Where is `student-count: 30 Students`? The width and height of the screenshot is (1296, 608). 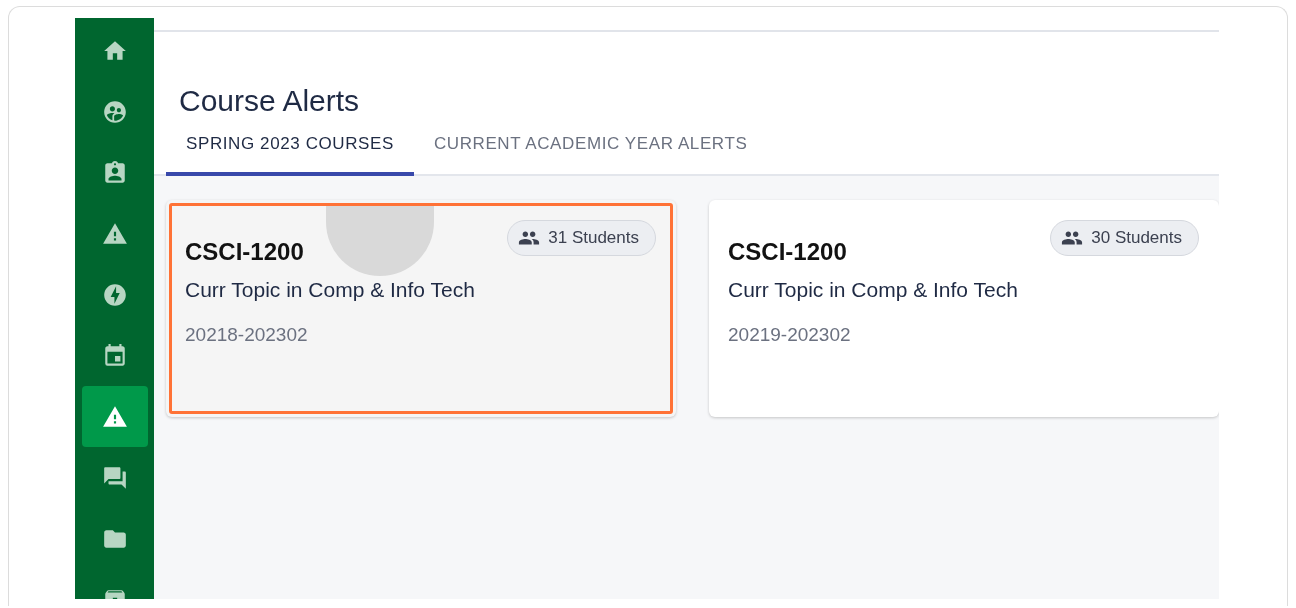 student-count: 30 Students is located at coordinates (1136, 238).